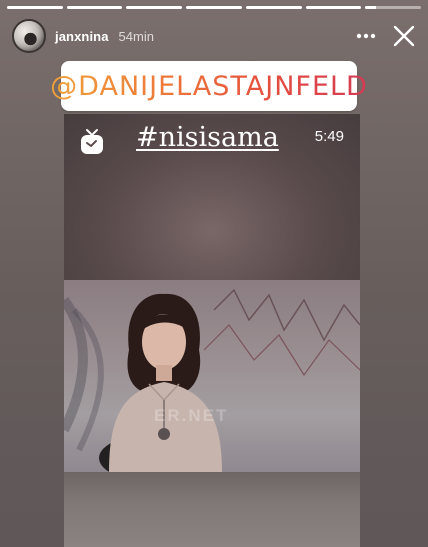 This screenshot has width=428, height=547. What do you see at coordinates (207, 137) in the screenshot?
I see `hashtag: #nisisama` at bounding box center [207, 137].